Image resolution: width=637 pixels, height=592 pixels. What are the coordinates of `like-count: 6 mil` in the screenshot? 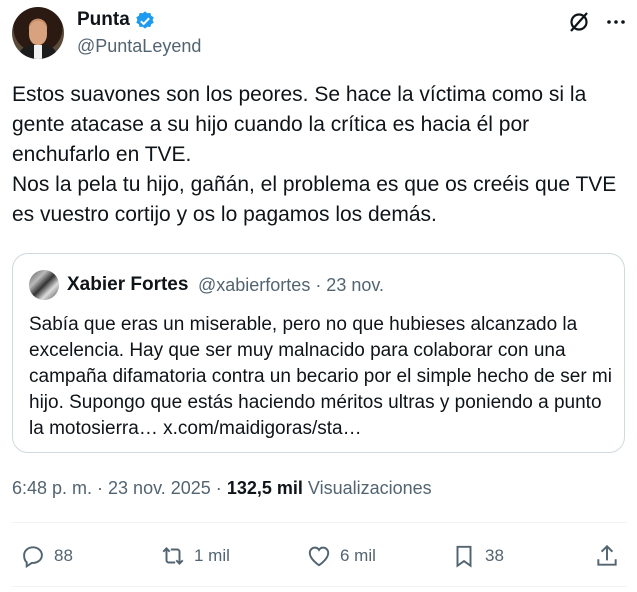 It's located at (358, 555).